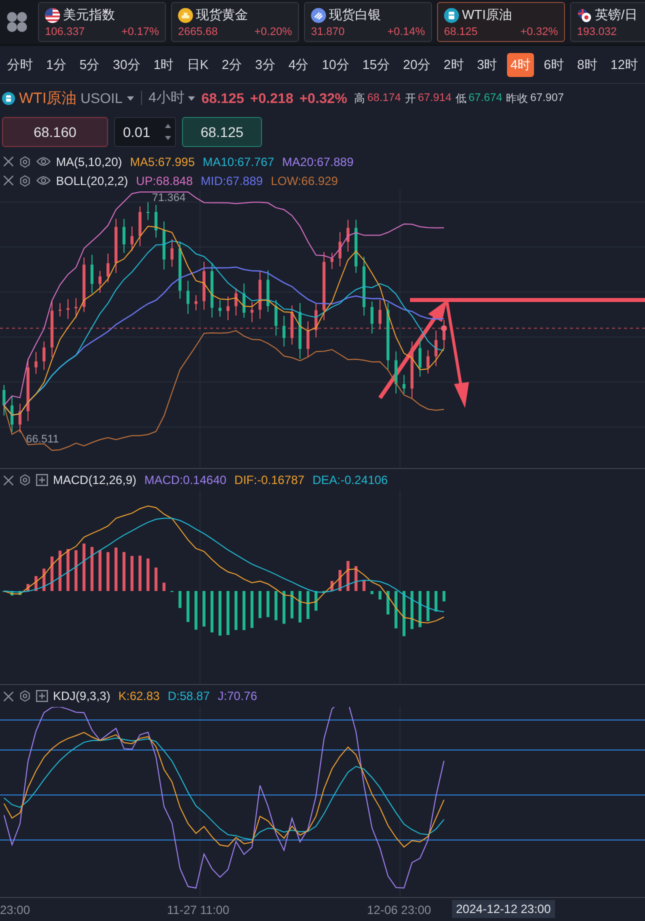 The height and width of the screenshot is (921, 645). I want to click on ticker-change: +0.17%, so click(140, 32).